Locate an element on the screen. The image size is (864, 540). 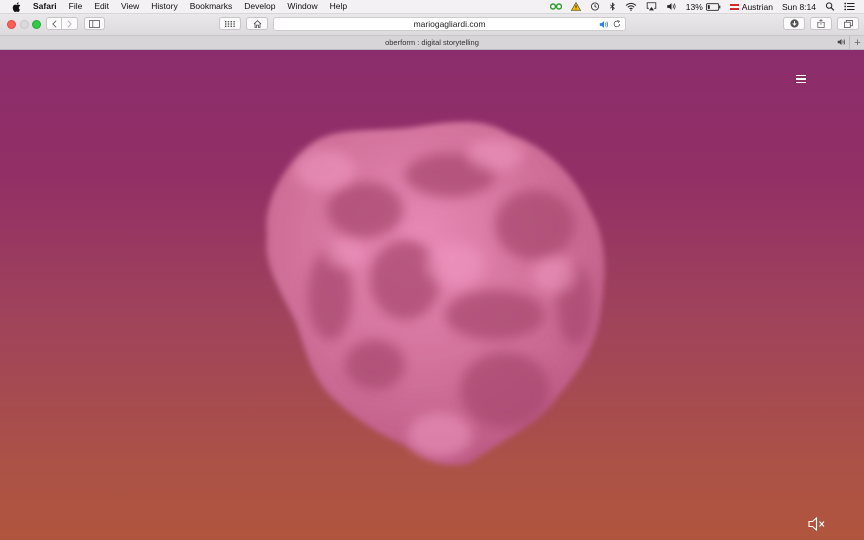
flag-icon is located at coordinates (734, 6).